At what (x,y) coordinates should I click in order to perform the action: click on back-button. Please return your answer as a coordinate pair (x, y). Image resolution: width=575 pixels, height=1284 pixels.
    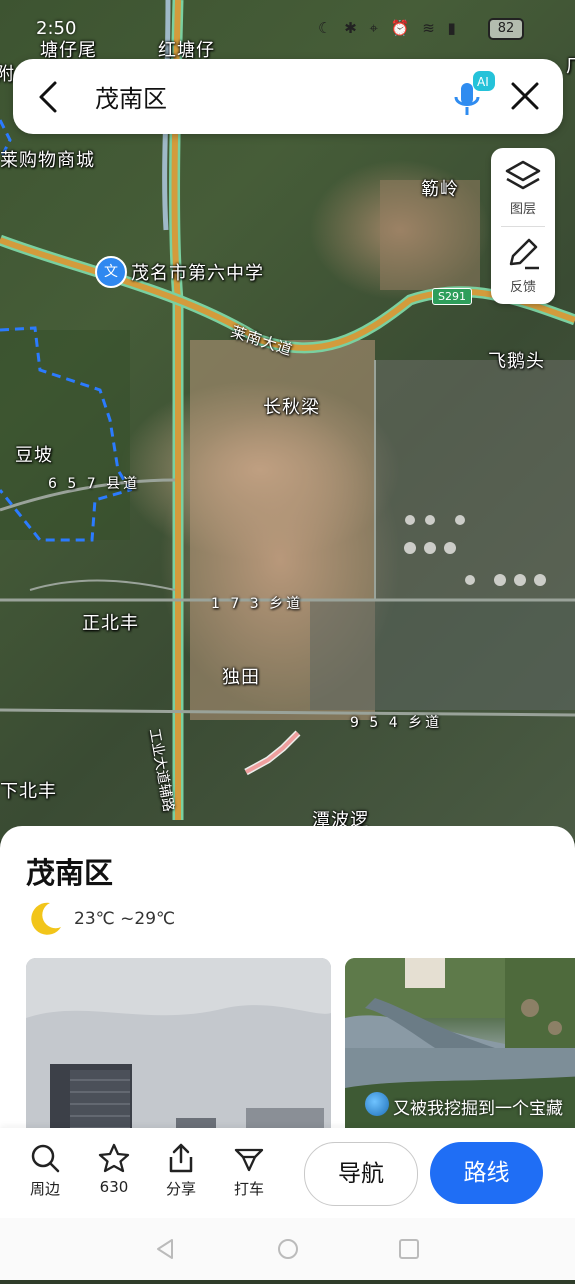
    Looking at the image, I should click on (50, 97).